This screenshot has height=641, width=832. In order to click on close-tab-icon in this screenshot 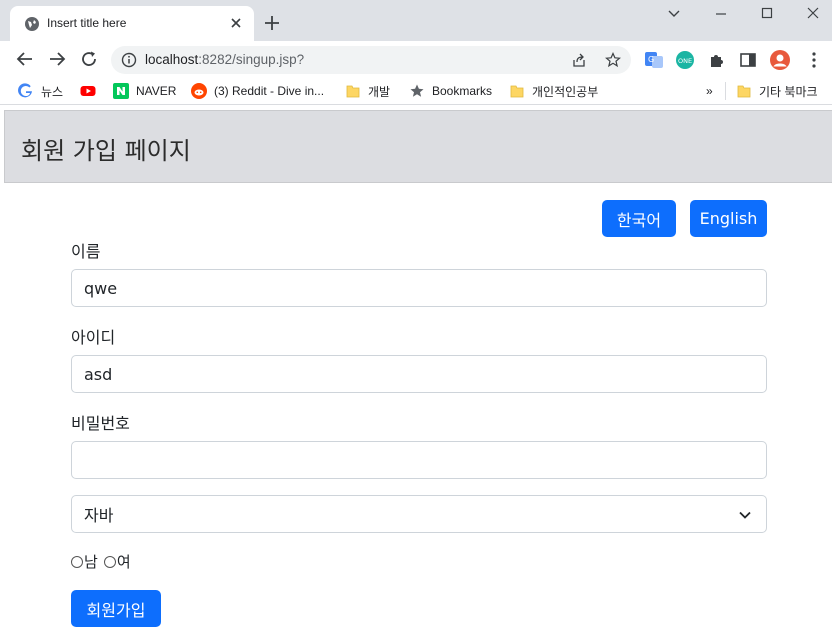, I will do `click(236, 23)`.